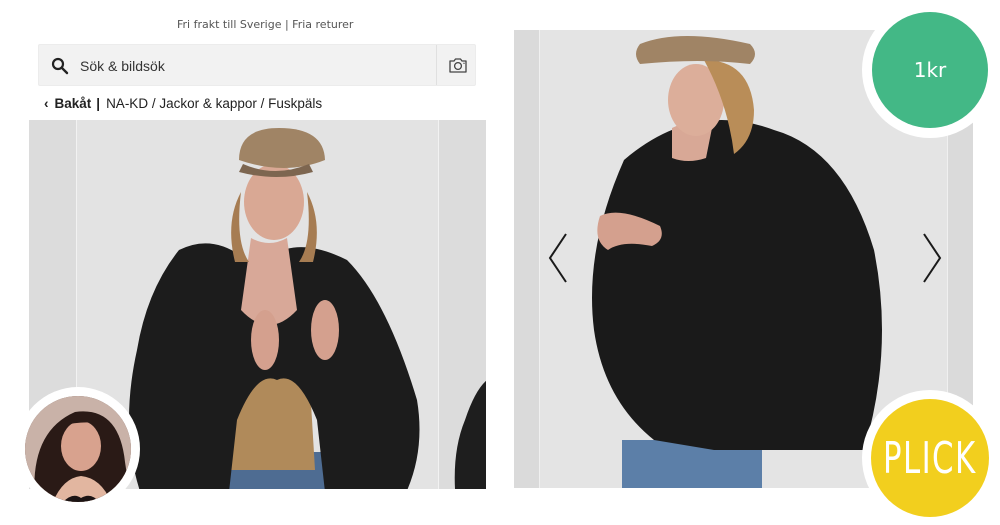  Describe the element at coordinates (73, 103) in the screenshot. I see `back-link: Bakåt` at that location.